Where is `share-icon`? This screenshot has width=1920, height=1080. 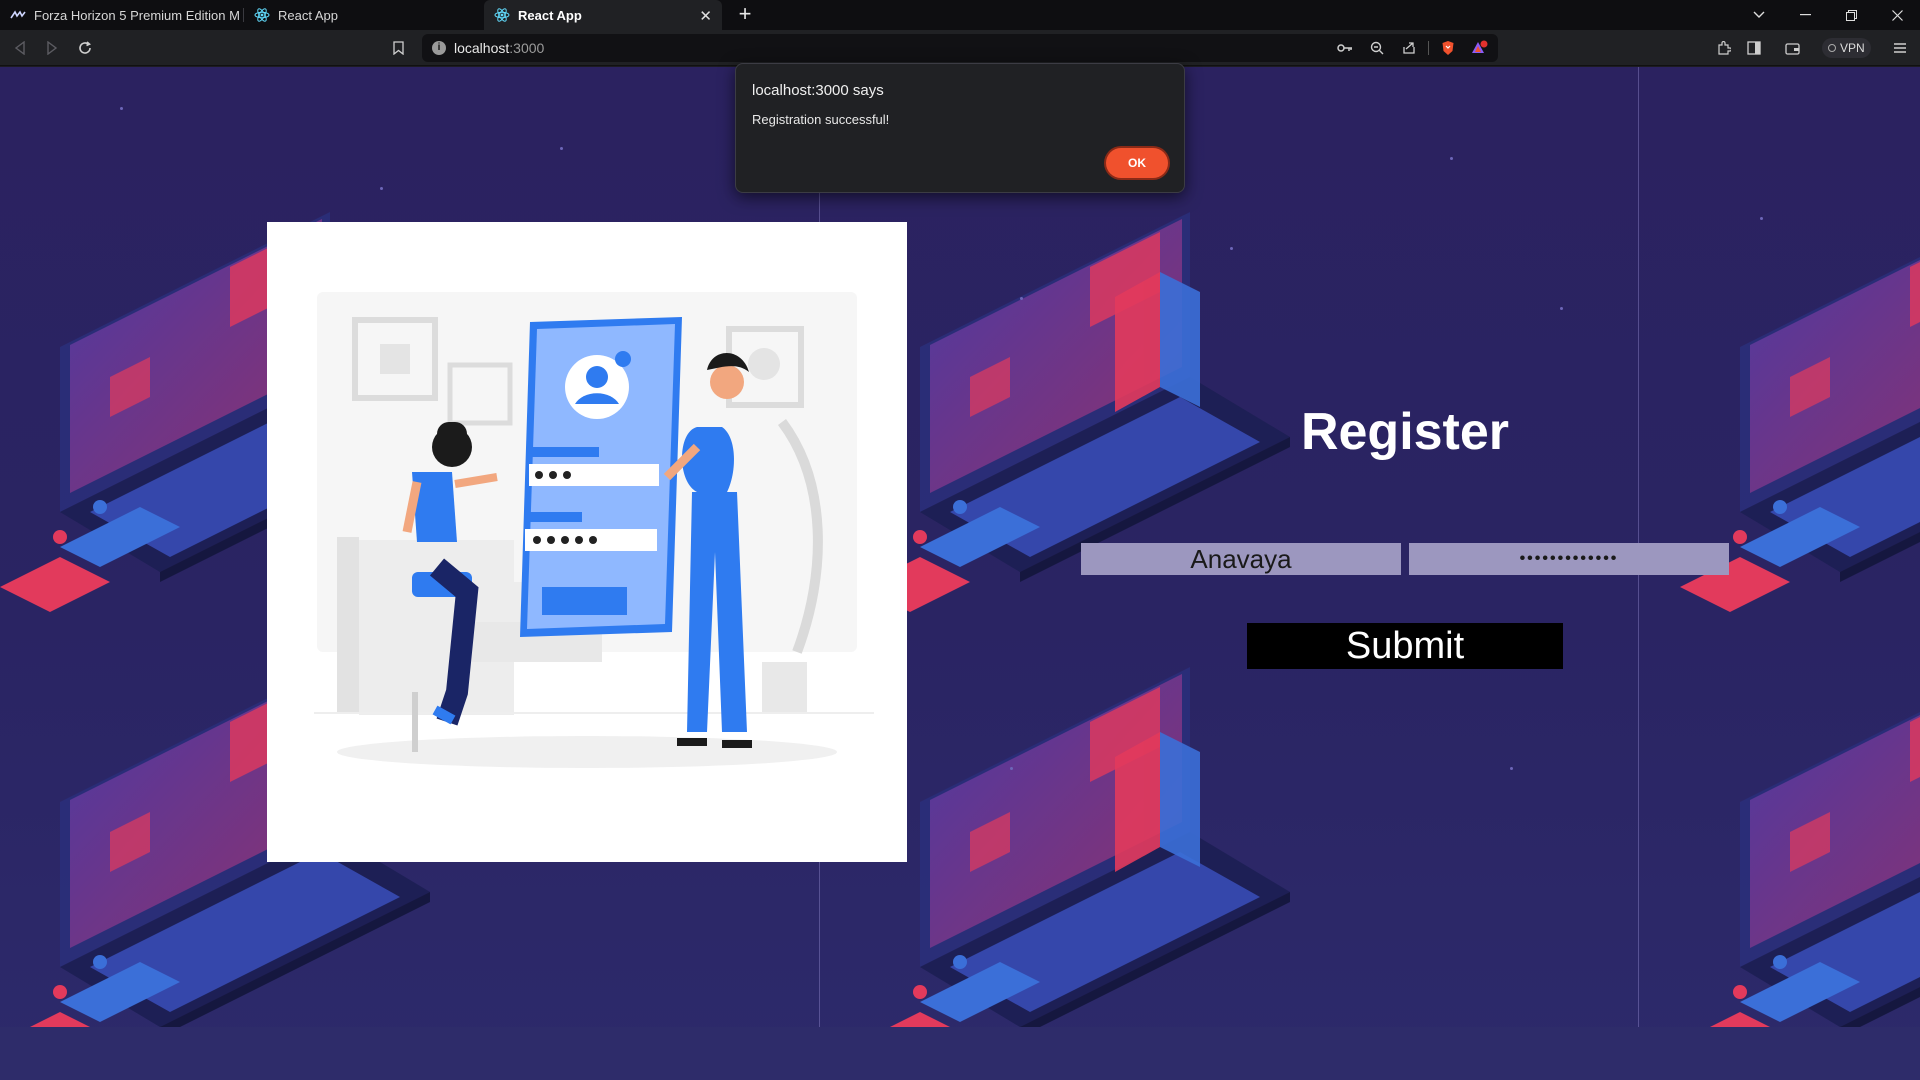
share-icon is located at coordinates (1409, 48).